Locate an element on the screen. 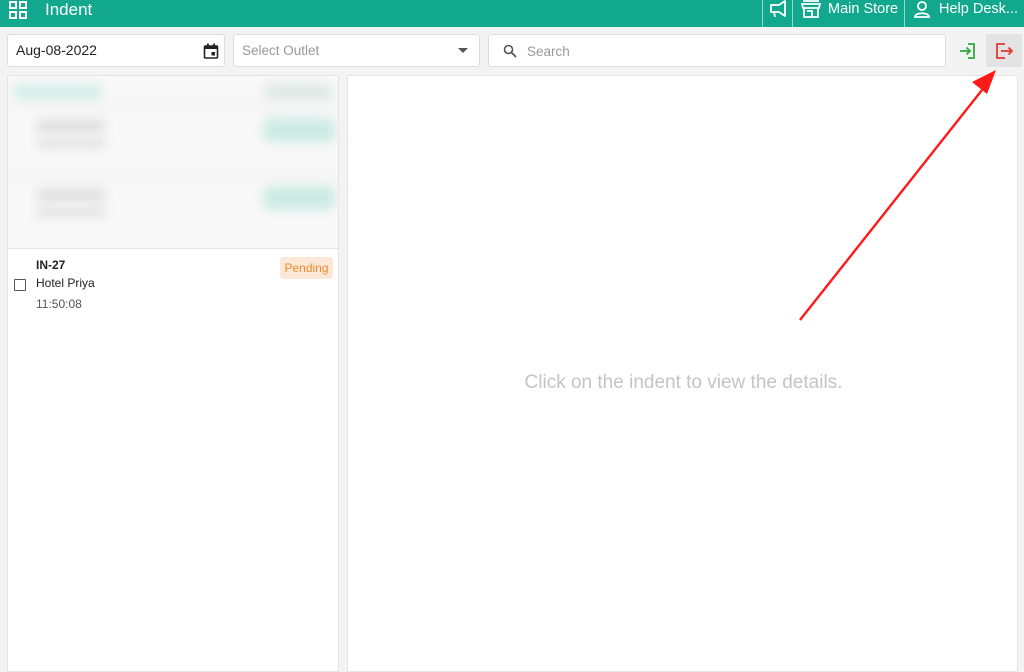  status-badge: Pending is located at coordinates (306, 268).